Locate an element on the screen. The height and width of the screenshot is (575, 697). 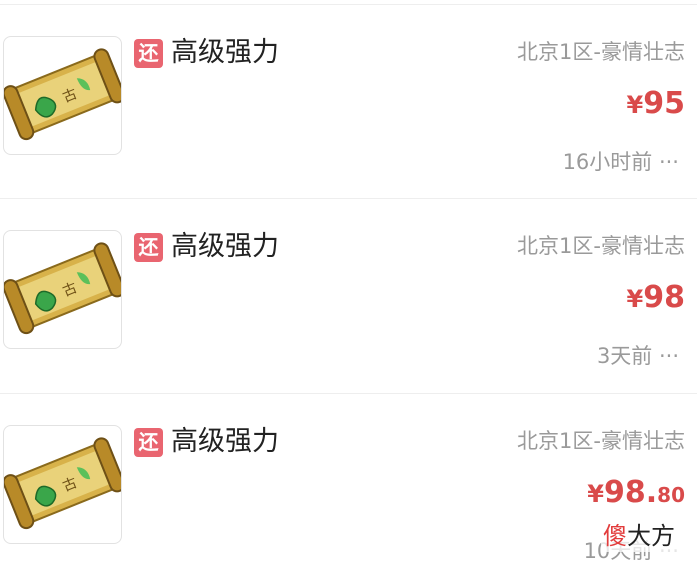
price-integer: 98. is located at coordinates (631, 492).